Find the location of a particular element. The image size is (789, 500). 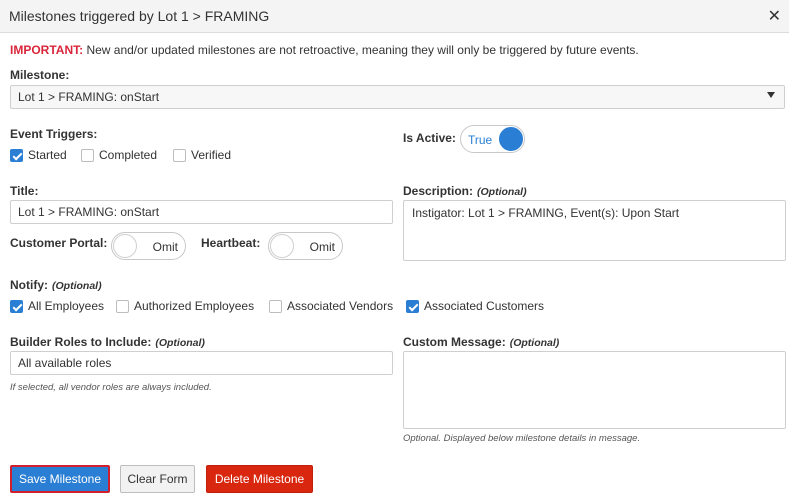

trigger-verified-label: Verified is located at coordinates (211, 155).